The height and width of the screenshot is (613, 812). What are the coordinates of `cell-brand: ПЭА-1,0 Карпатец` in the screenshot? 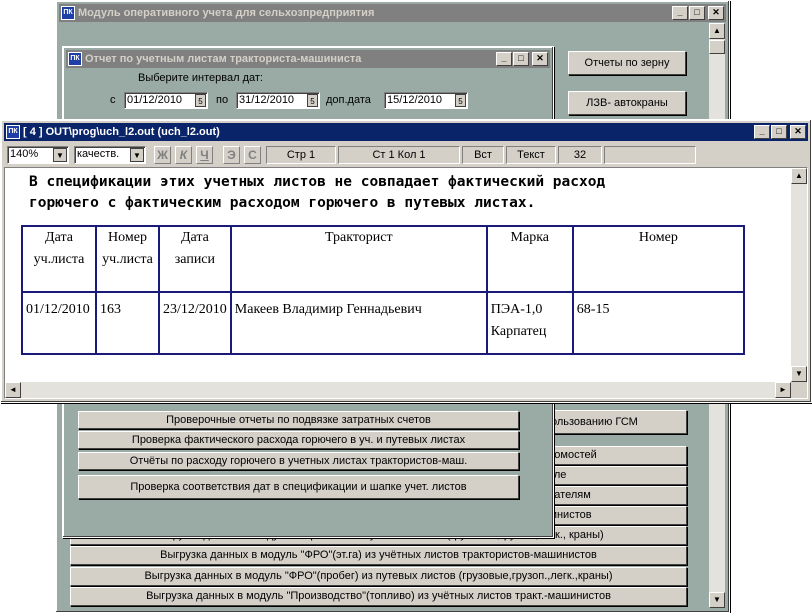 It's located at (529, 323).